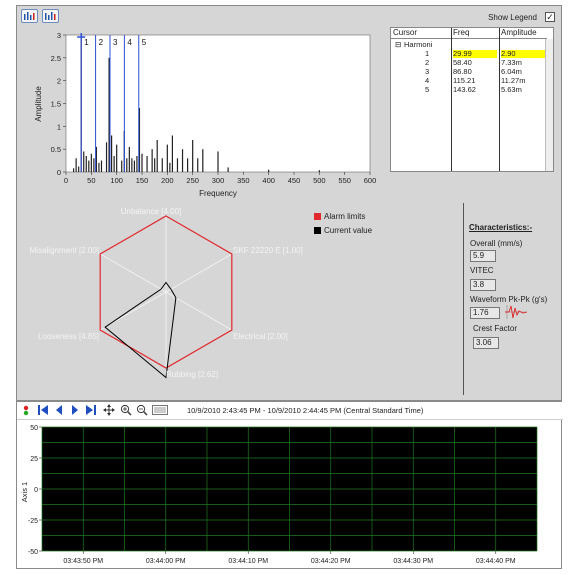 This screenshot has height=575, width=581. Describe the element at coordinates (33, 521) in the screenshot. I see `y-tick-label: -25` at that location.